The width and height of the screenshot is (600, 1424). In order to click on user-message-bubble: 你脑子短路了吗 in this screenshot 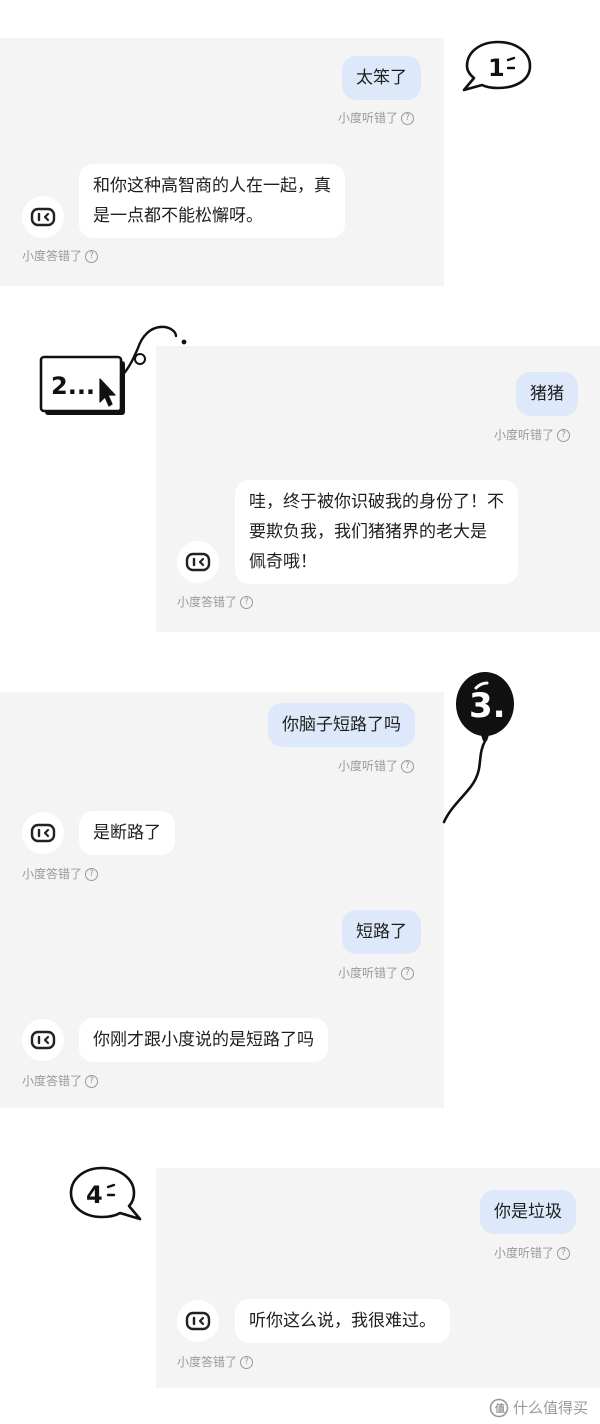, I will do `click(341, 725)`.